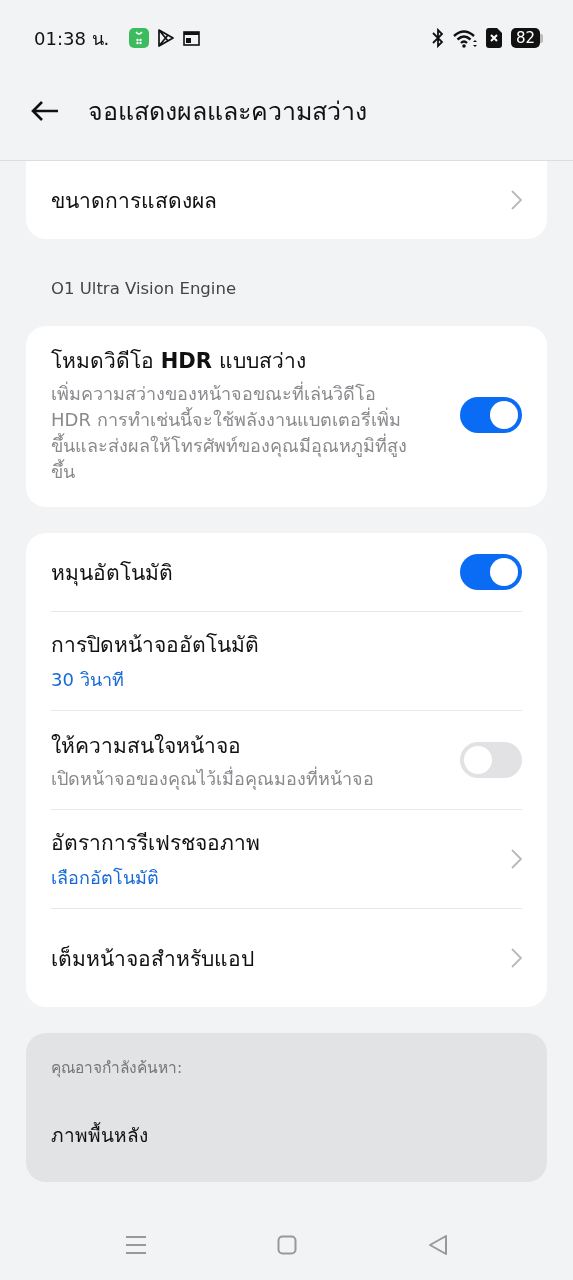 The image size is (573, 1280). What do you see at coordinates (136, 1245) in the screenshot?
I see `menu-icon` at bounding box center [136, 1245].